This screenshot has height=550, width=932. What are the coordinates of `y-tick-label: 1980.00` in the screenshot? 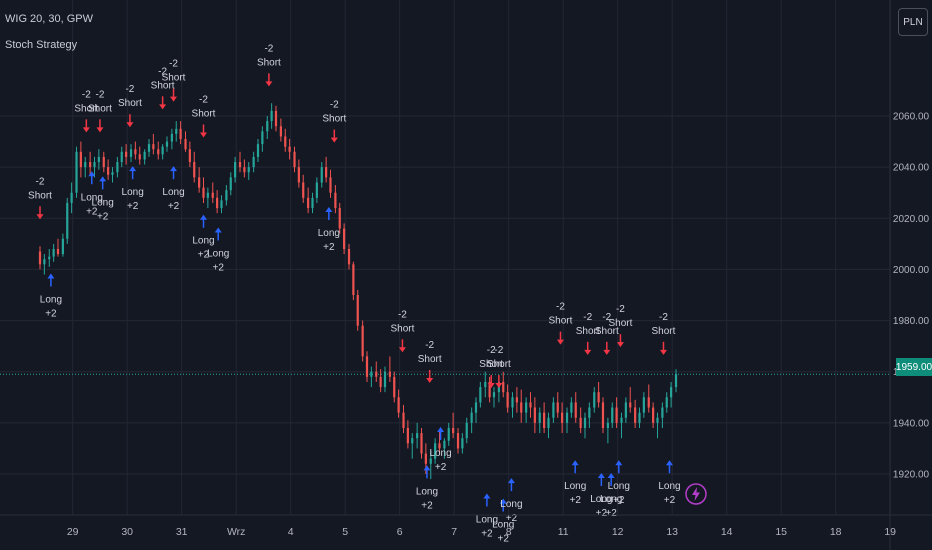 It's located at (911, 321).